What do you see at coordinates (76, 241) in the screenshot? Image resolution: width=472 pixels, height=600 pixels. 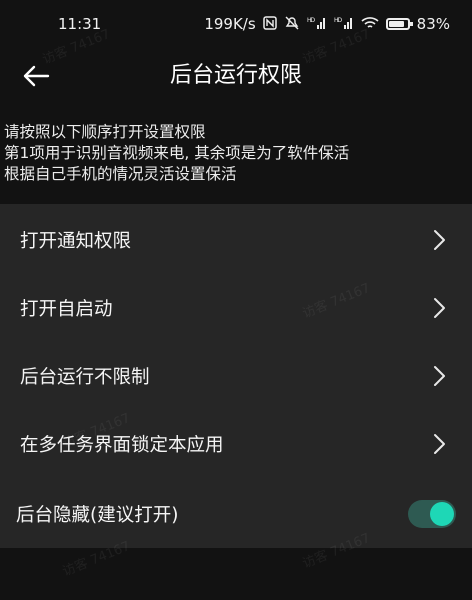 I see `setting-label: 打开通知权限` at bounding box center [76, 241].